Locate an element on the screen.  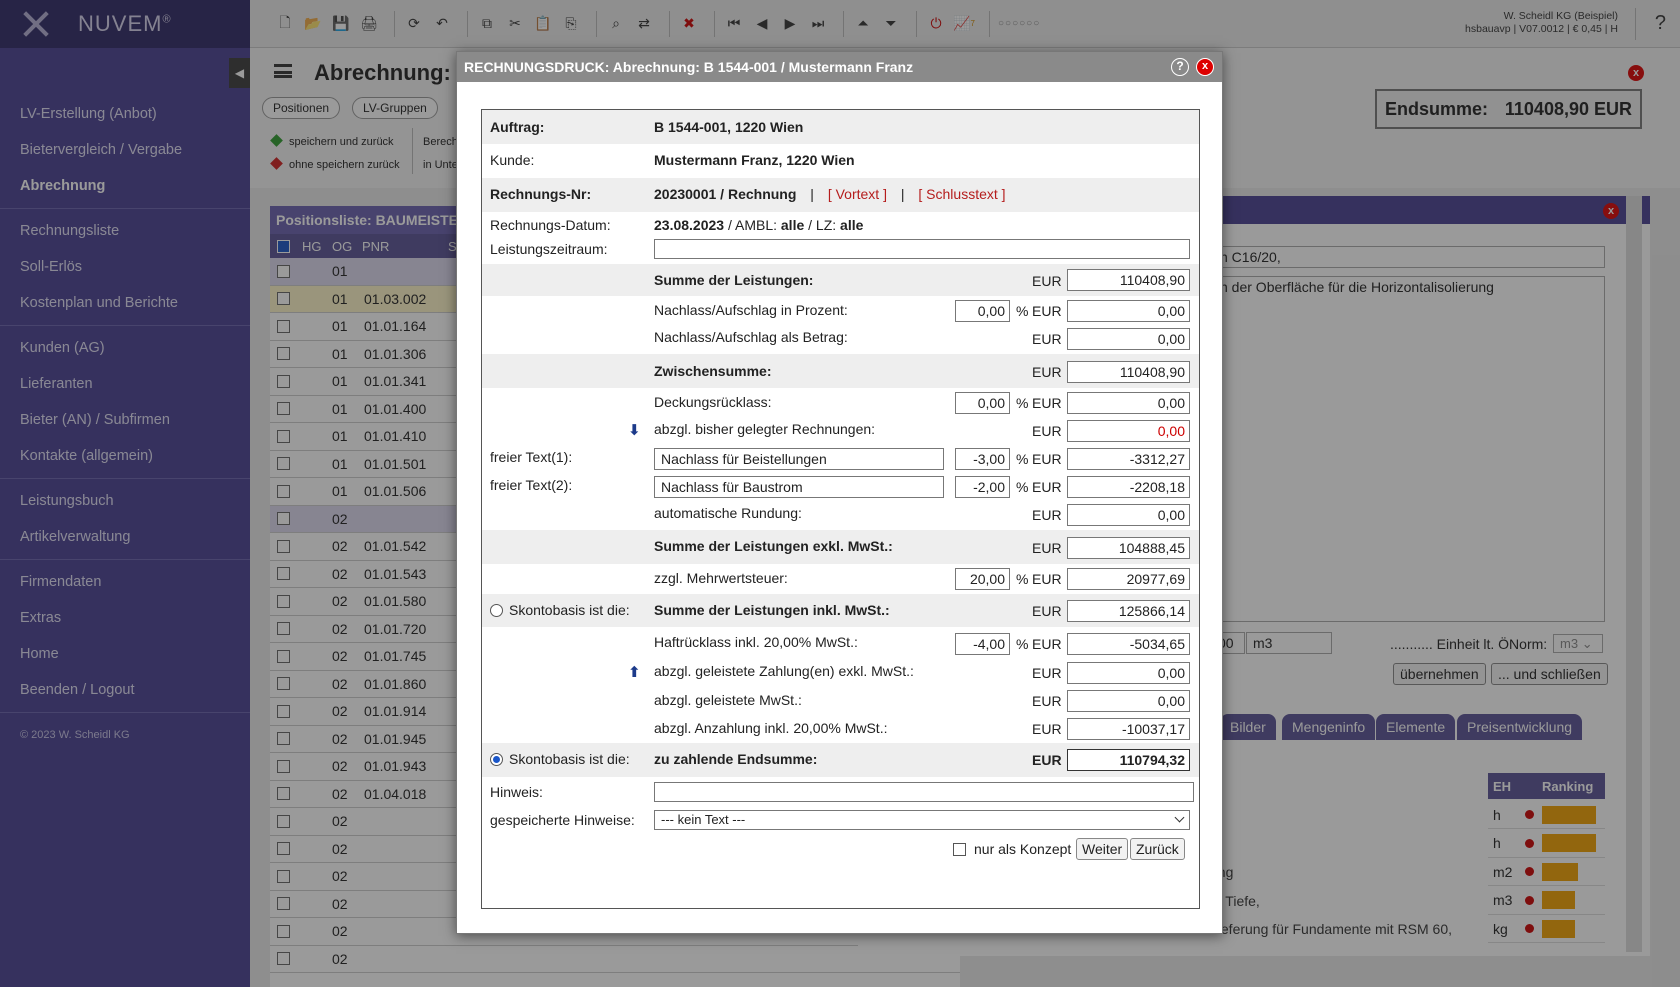
weiter-button: Weiter is located at coordinates (1102, 849).